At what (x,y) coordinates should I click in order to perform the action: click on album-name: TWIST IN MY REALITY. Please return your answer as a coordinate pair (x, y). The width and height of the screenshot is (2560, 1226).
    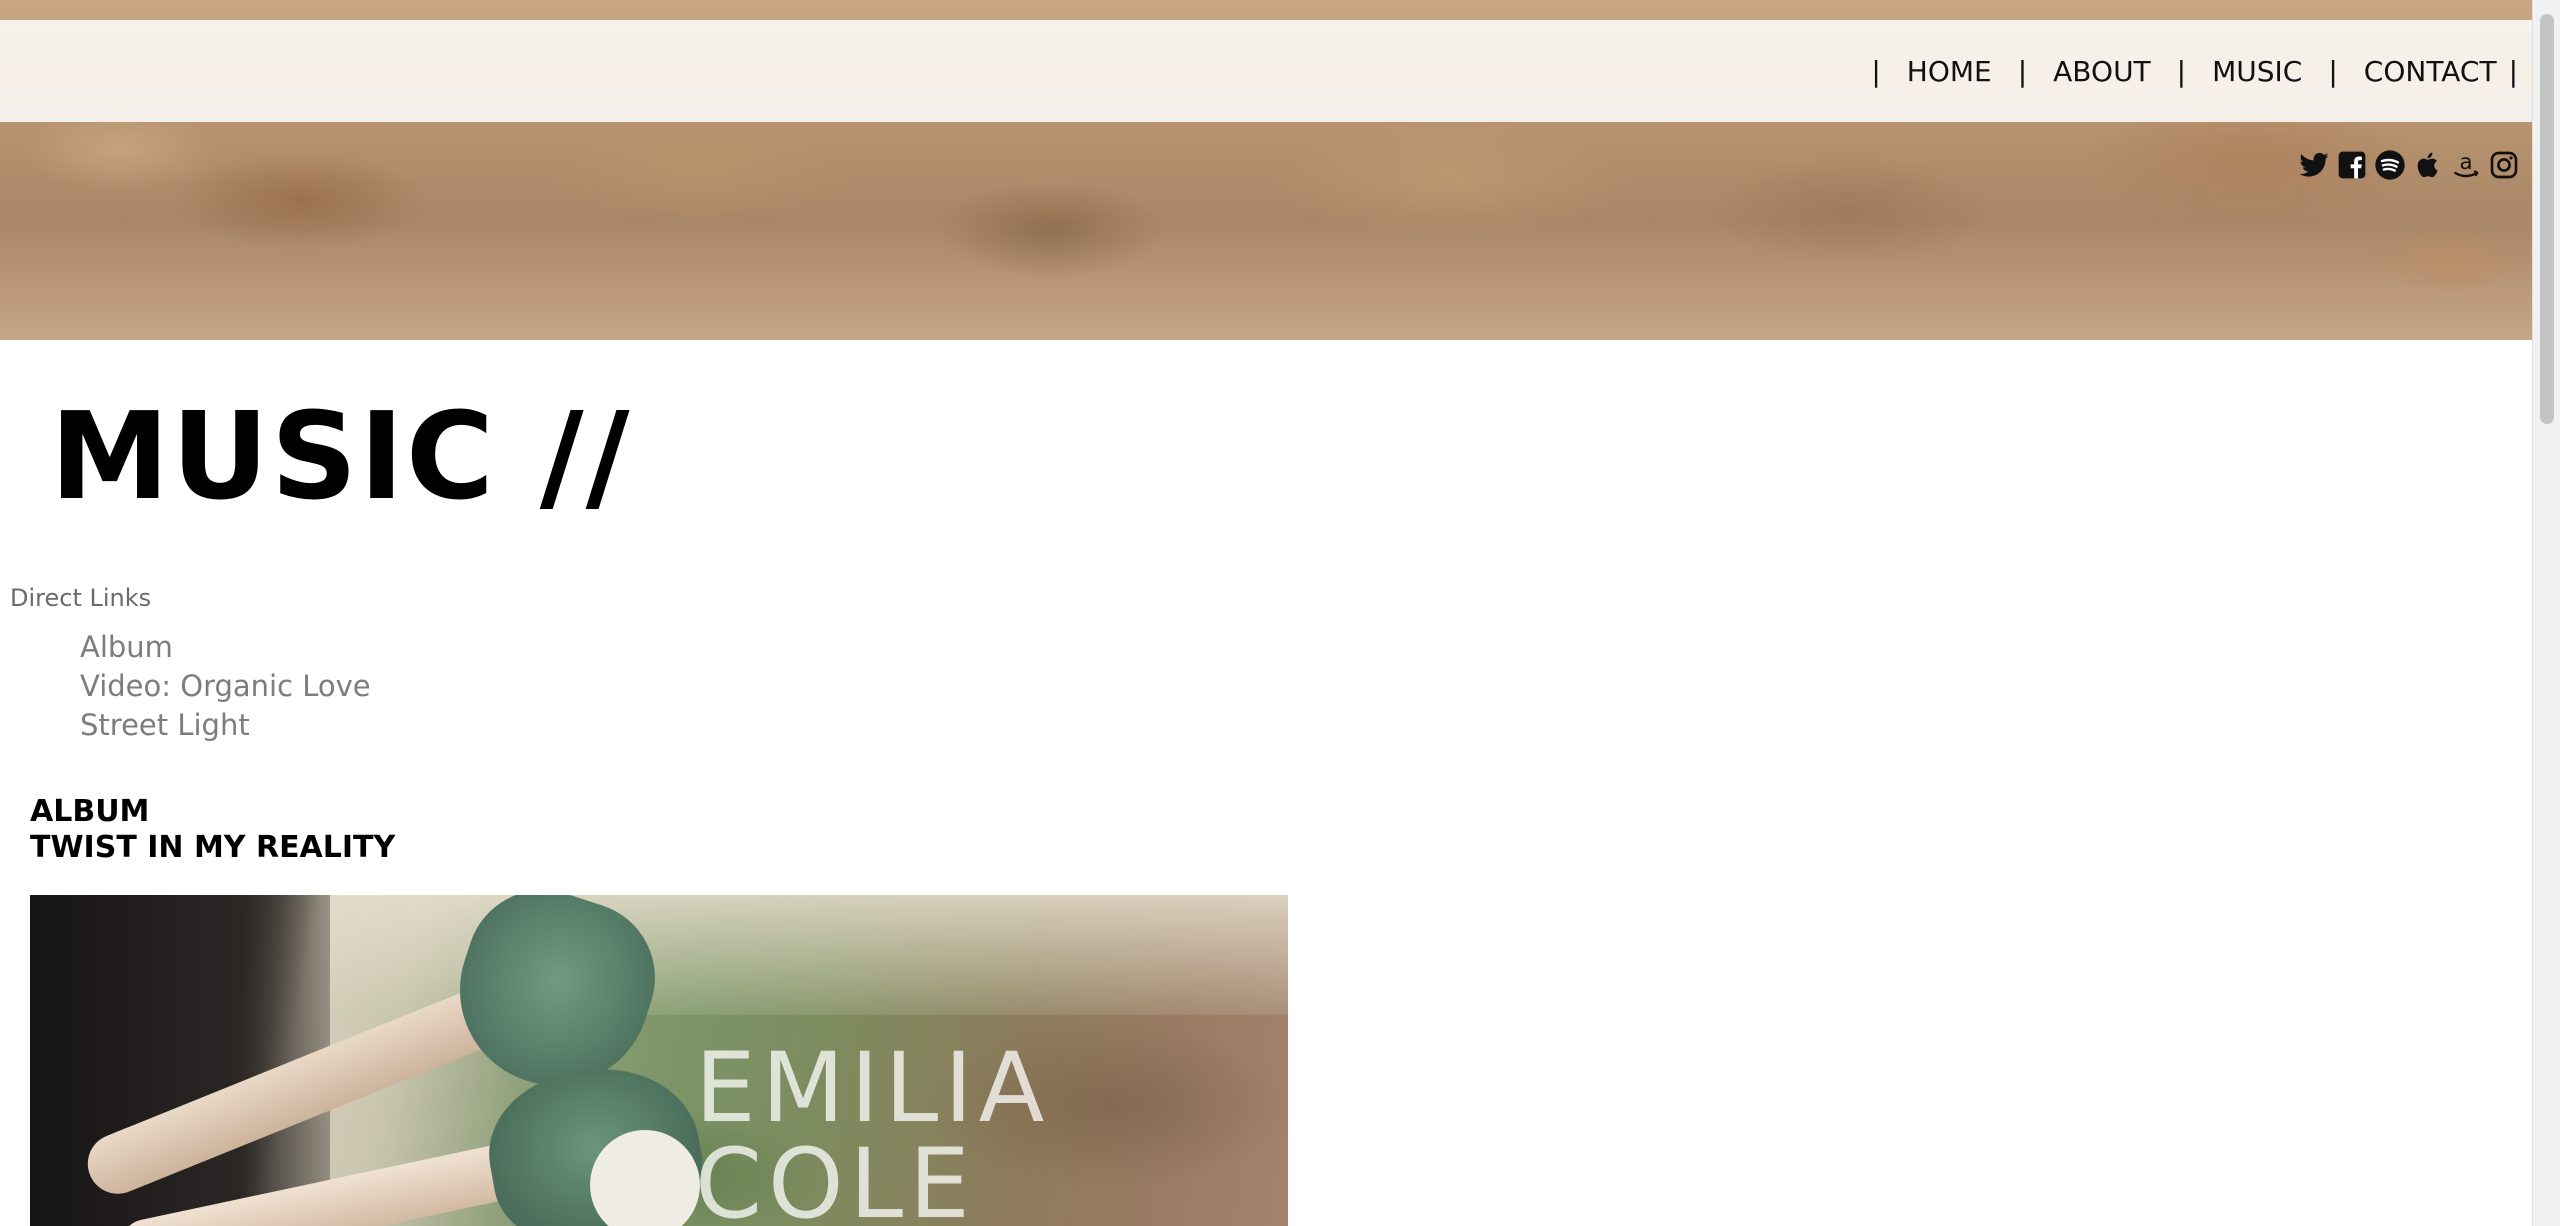
    Looking at the image, I should click on (213, 847).